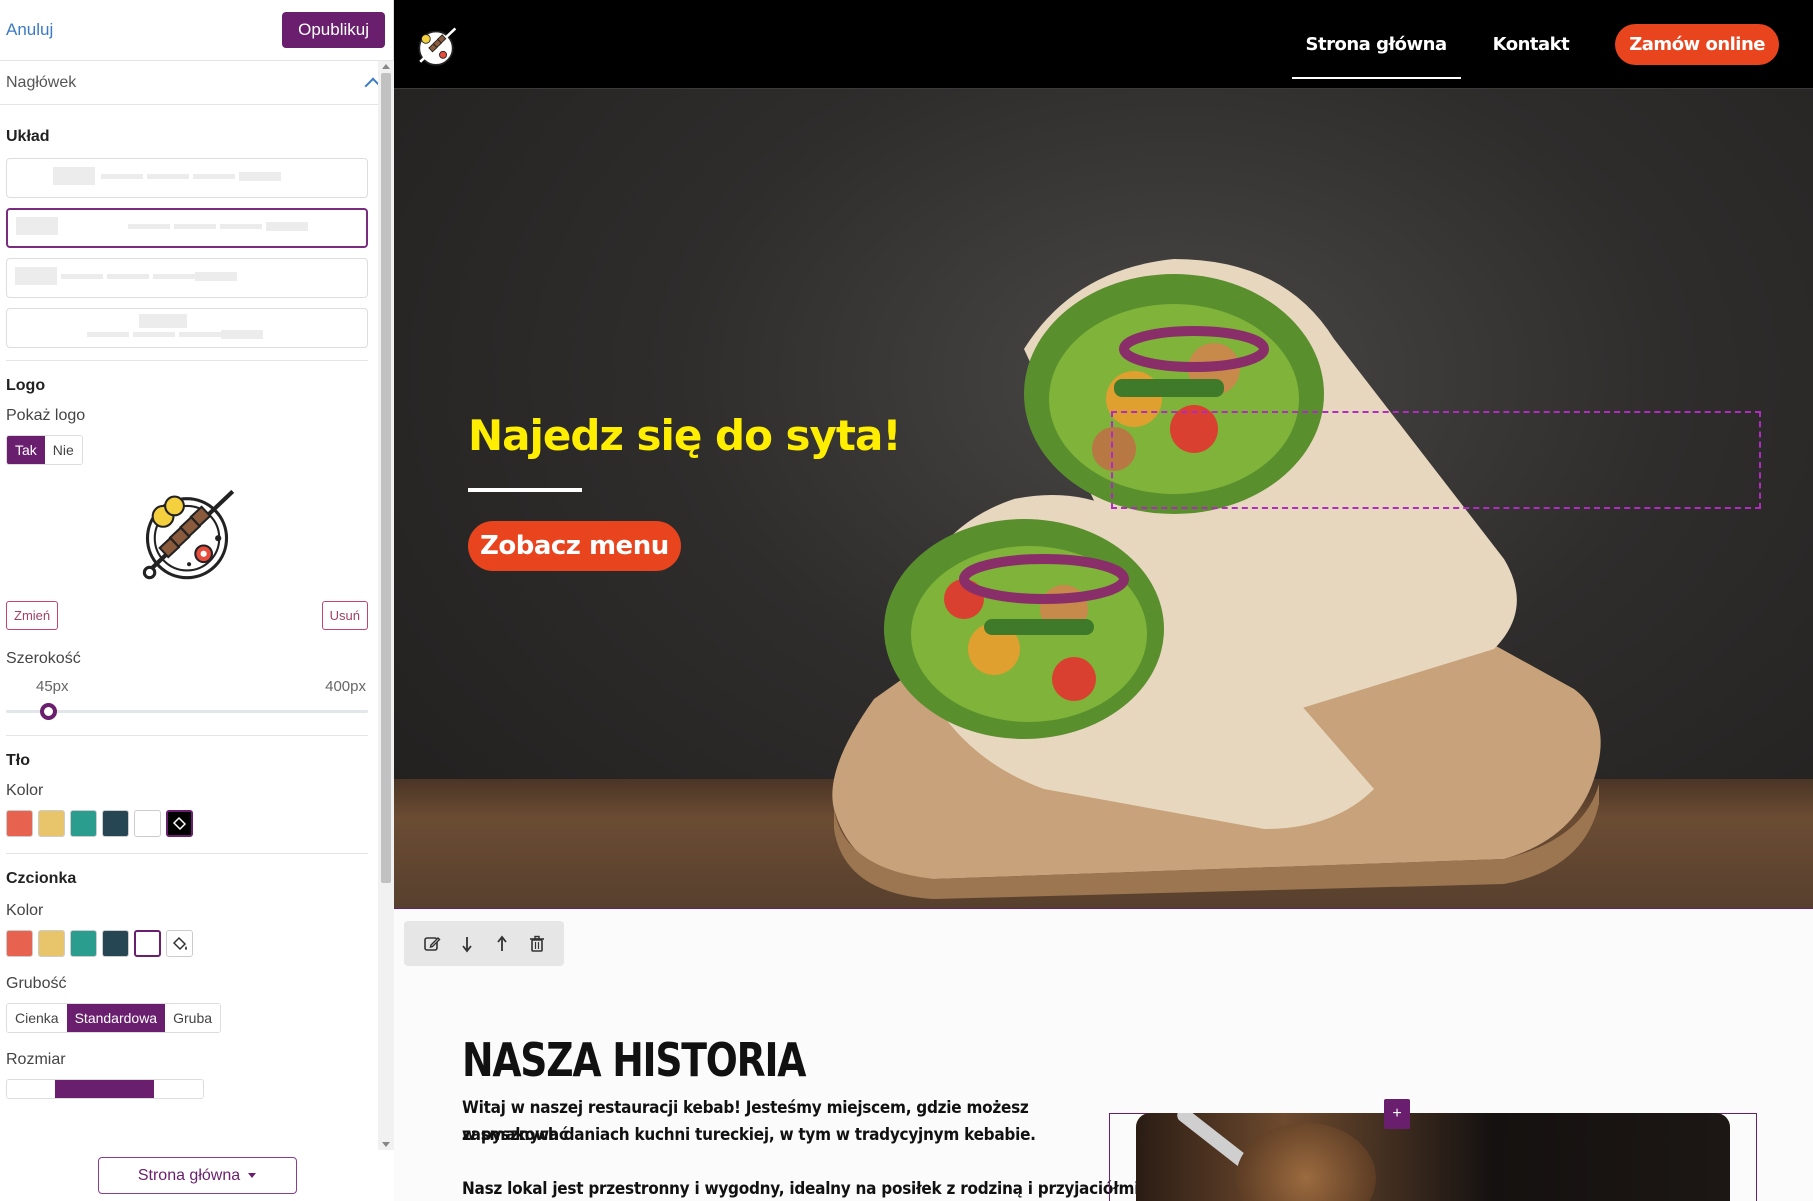 This screenshot has width=1813, height=1201. I want to click on page-select-dropdown: Strona główna, so click(197, 1175).